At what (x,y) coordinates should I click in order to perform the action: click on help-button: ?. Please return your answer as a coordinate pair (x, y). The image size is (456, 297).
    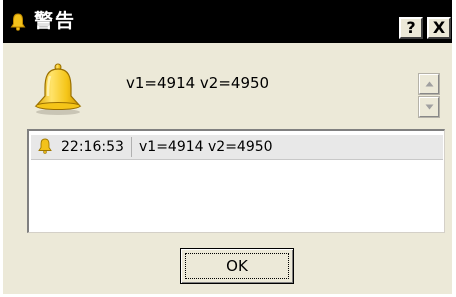
    Looking at the image, I should click on (411, 28).